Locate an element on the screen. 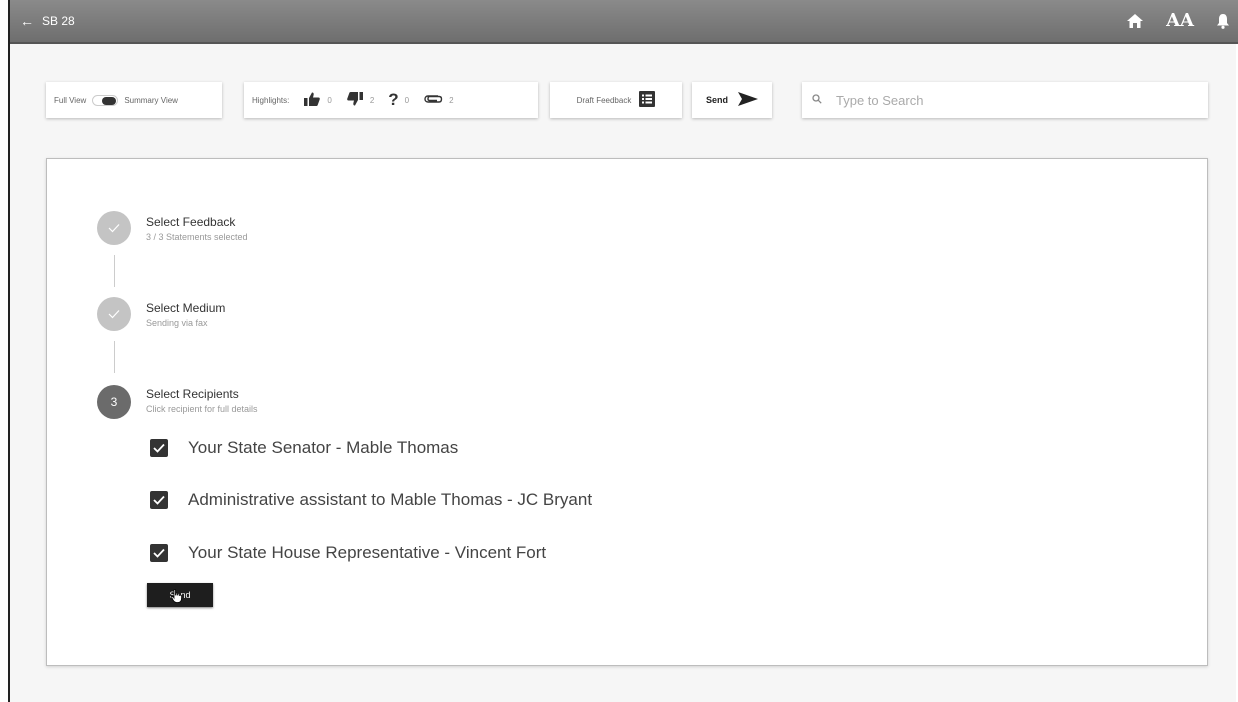 The image size is (1238, 702). highlights-group: Highlights: 0 2 ? 0 2 is located at coordinates (391, 100).